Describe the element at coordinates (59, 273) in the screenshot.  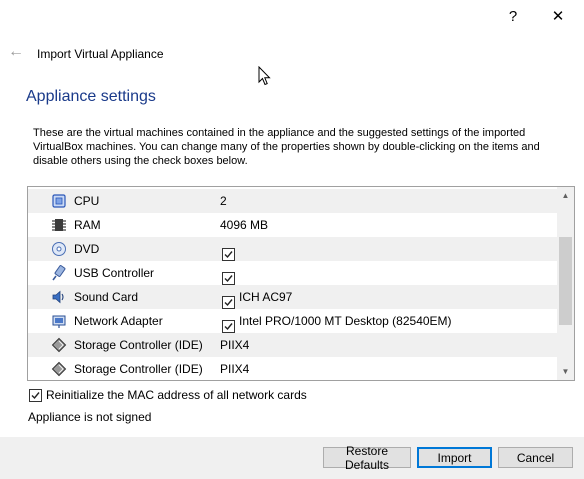
I see `usb-icon` at that location.